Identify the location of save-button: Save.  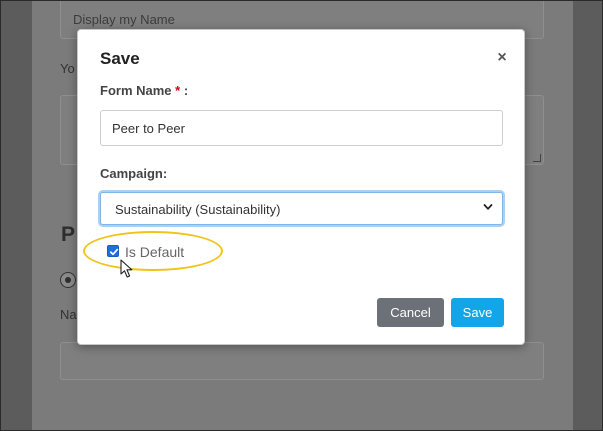
(477, 312).